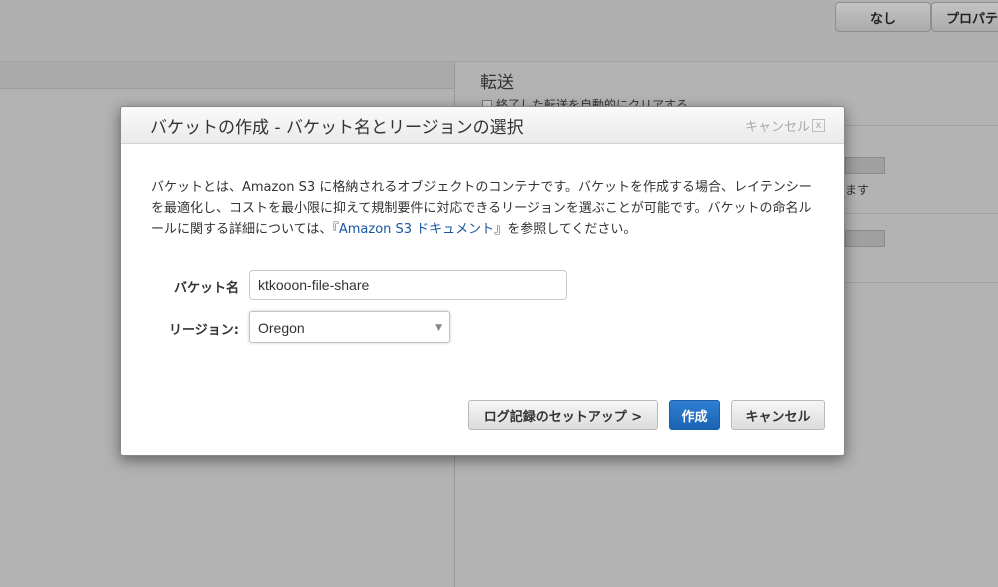 The height and width of the screenshot is (587, 998). What do you see at coordinates (416, 229) in the screenshot?
I see `s3-documentation-link: Amazon S3 ドキュメント` at bounding box center [416, 229].